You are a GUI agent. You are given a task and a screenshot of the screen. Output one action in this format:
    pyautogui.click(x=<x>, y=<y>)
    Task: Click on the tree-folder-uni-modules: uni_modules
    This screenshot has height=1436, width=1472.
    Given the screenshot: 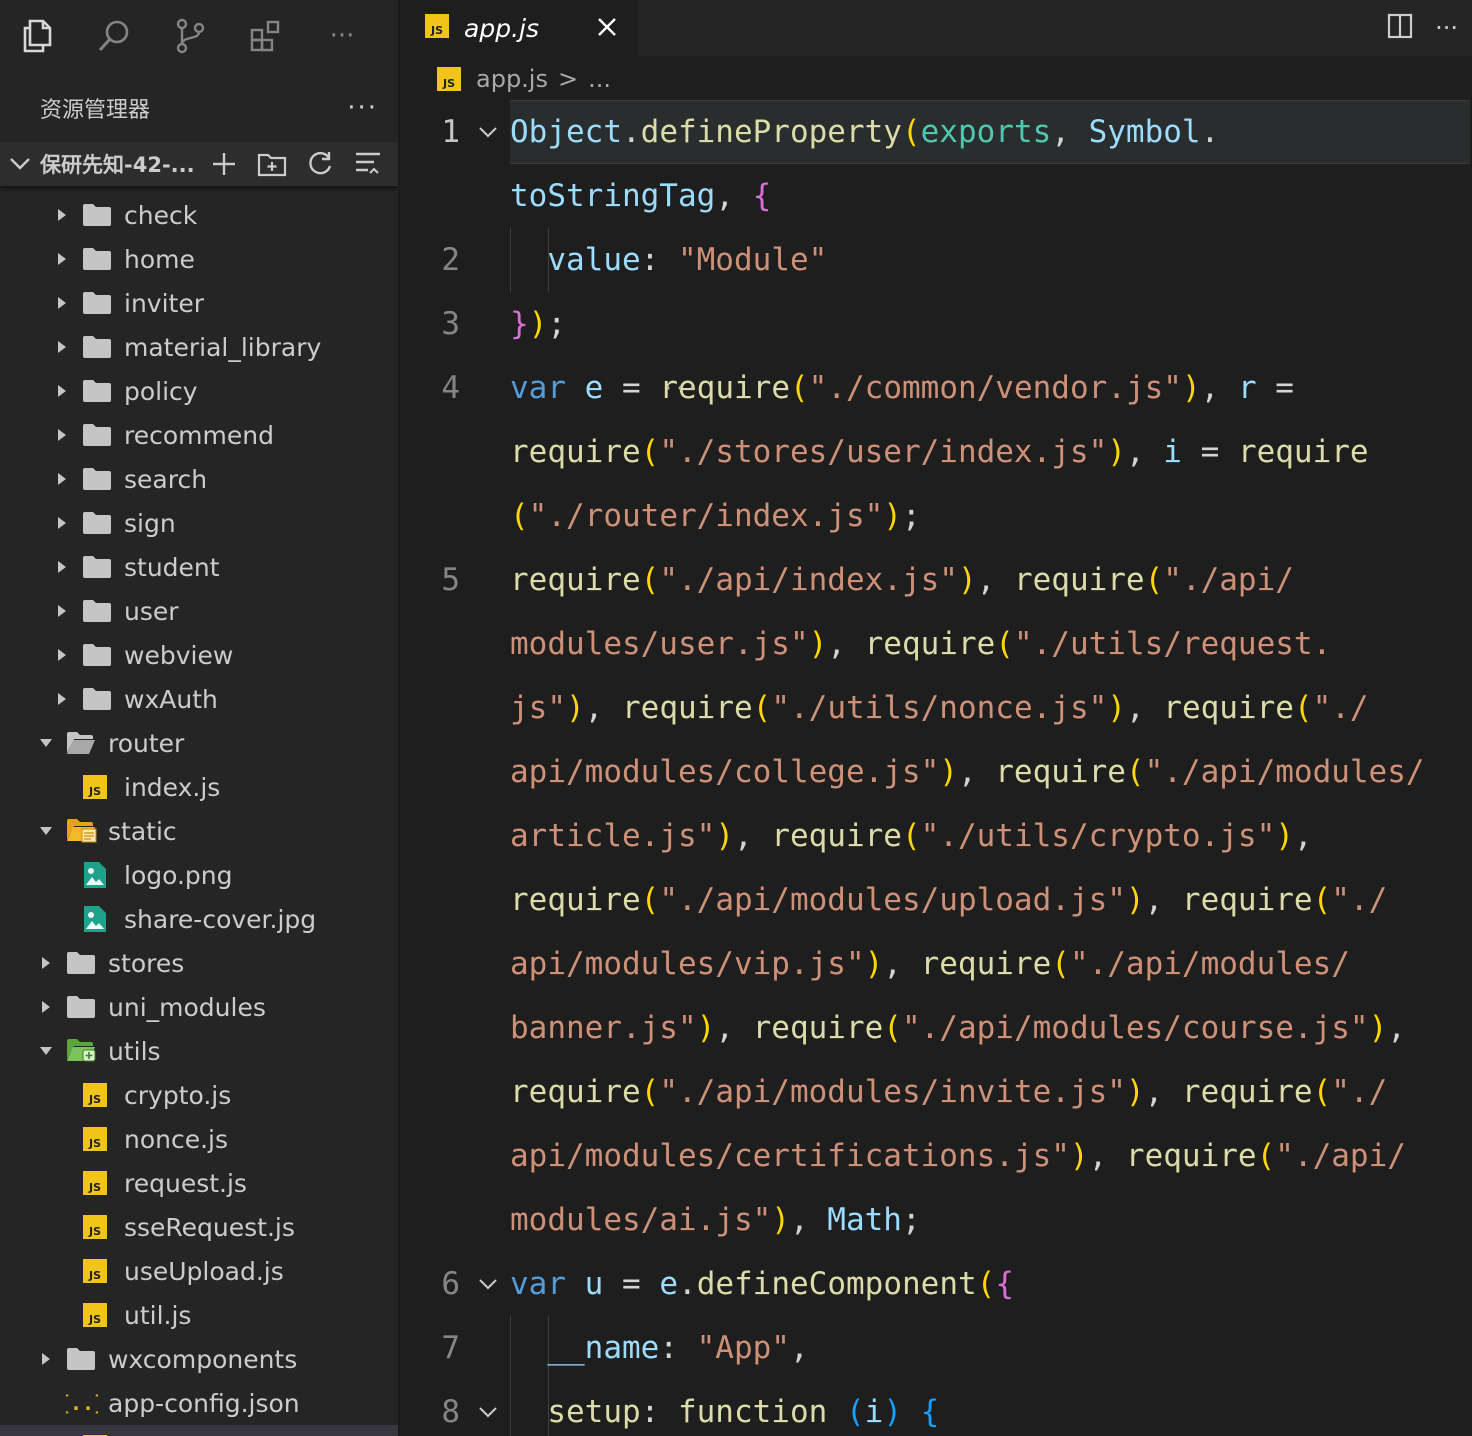 What is the action you would take?
    pyautogui.click(x=199, y=1007)
    